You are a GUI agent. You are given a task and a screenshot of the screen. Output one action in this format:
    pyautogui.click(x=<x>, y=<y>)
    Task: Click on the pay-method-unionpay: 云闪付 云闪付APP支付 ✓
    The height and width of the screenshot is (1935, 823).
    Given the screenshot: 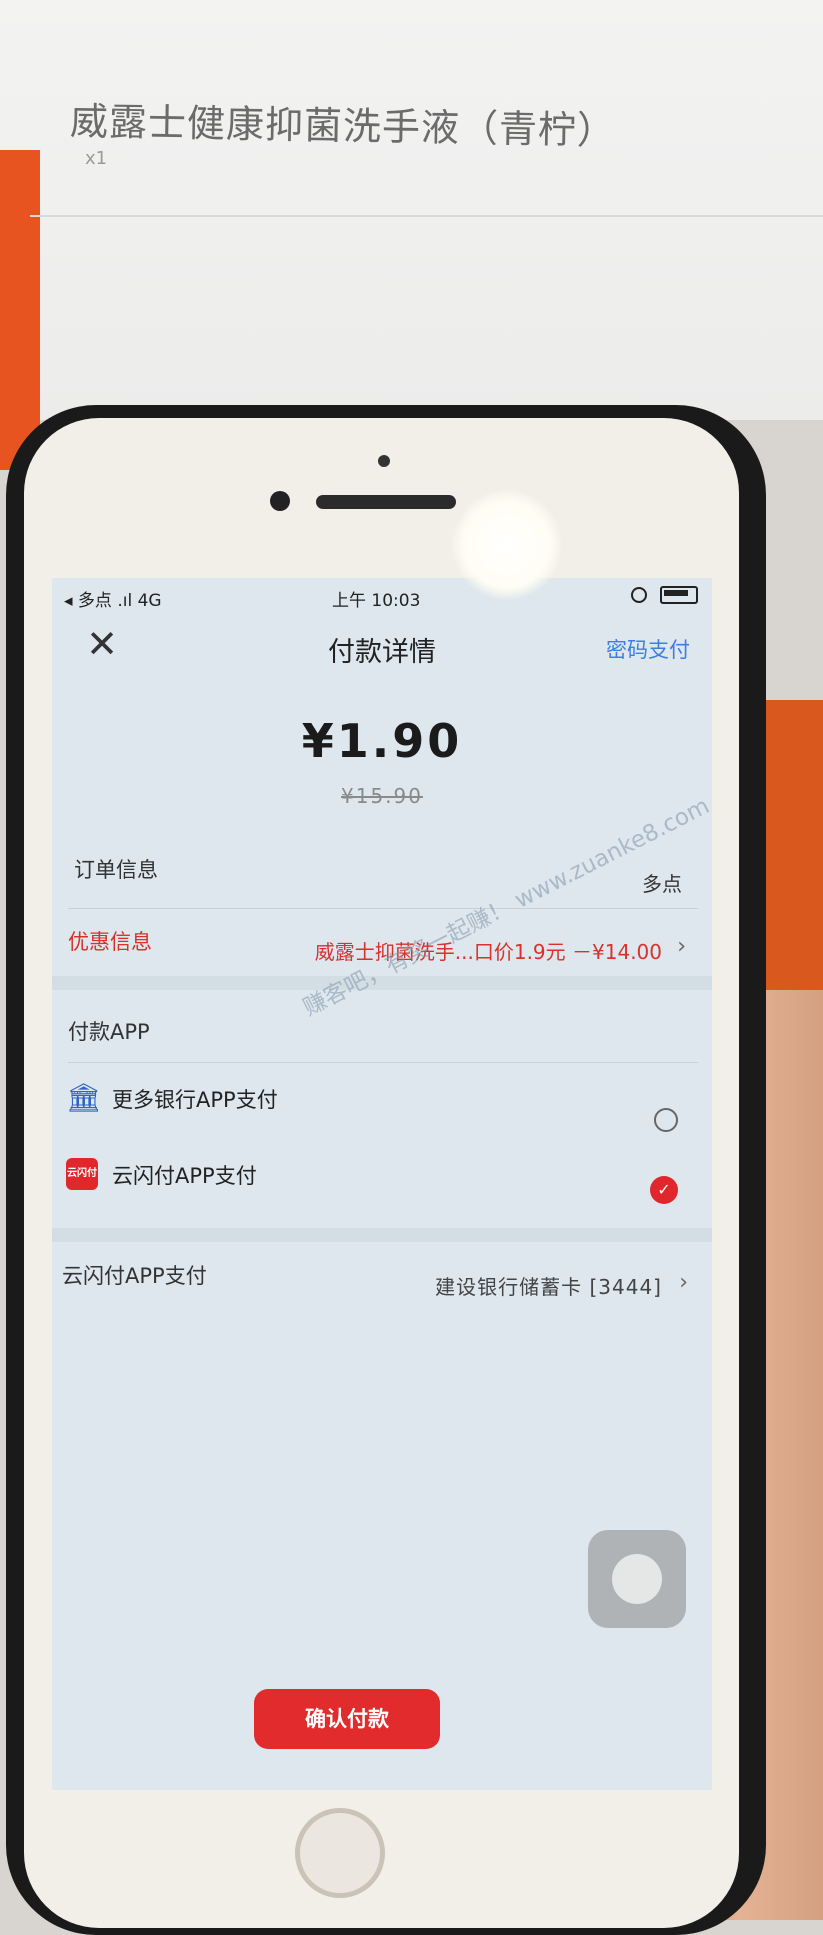 What is the action you would take?
    pyautogui.click(x=382, y=1189)
    